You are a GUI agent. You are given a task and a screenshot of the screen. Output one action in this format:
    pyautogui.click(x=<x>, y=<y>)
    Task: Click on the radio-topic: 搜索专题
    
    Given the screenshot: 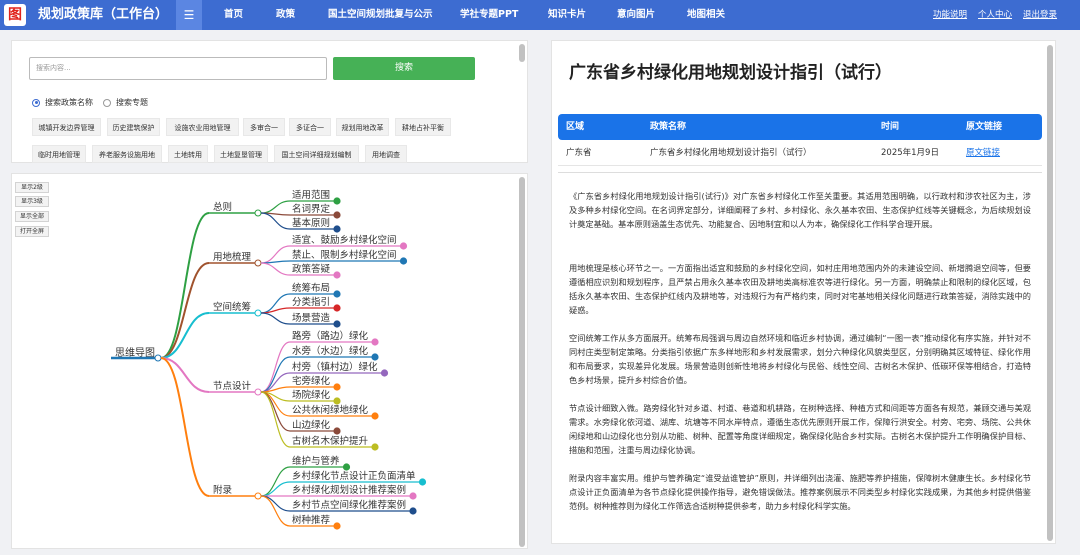 What is the action you would take?
    pyautogui.click(x=125, y=102)
    